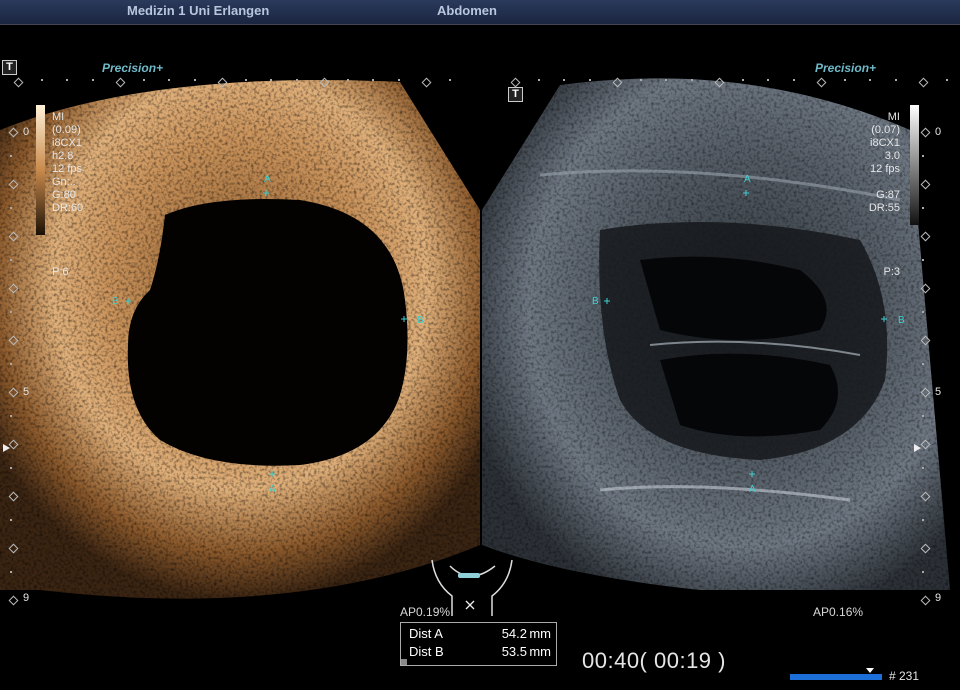 This screenshot has height=690, width=960. I want to click on frequency: 3.0, so click(892, 156).